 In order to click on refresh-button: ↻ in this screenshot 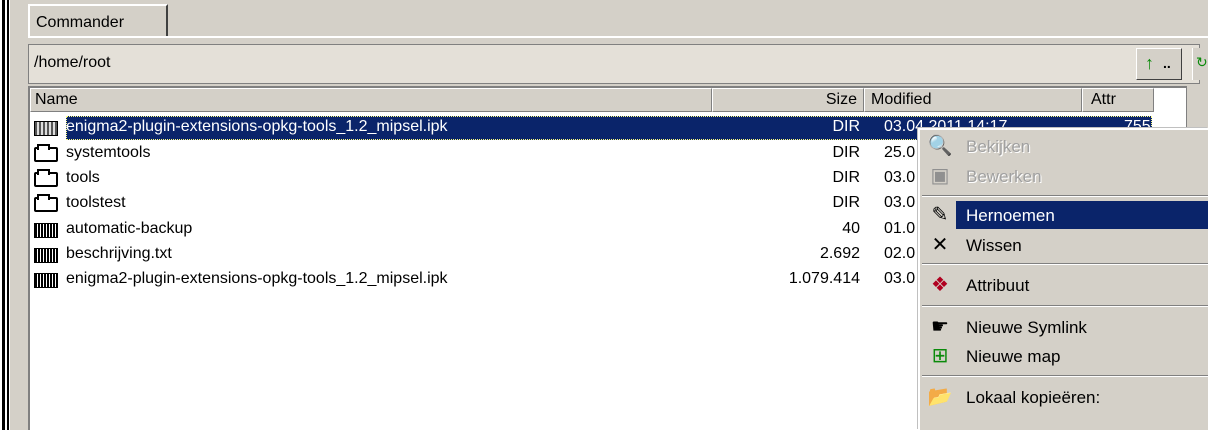, I will do `click(1200, 64)`.